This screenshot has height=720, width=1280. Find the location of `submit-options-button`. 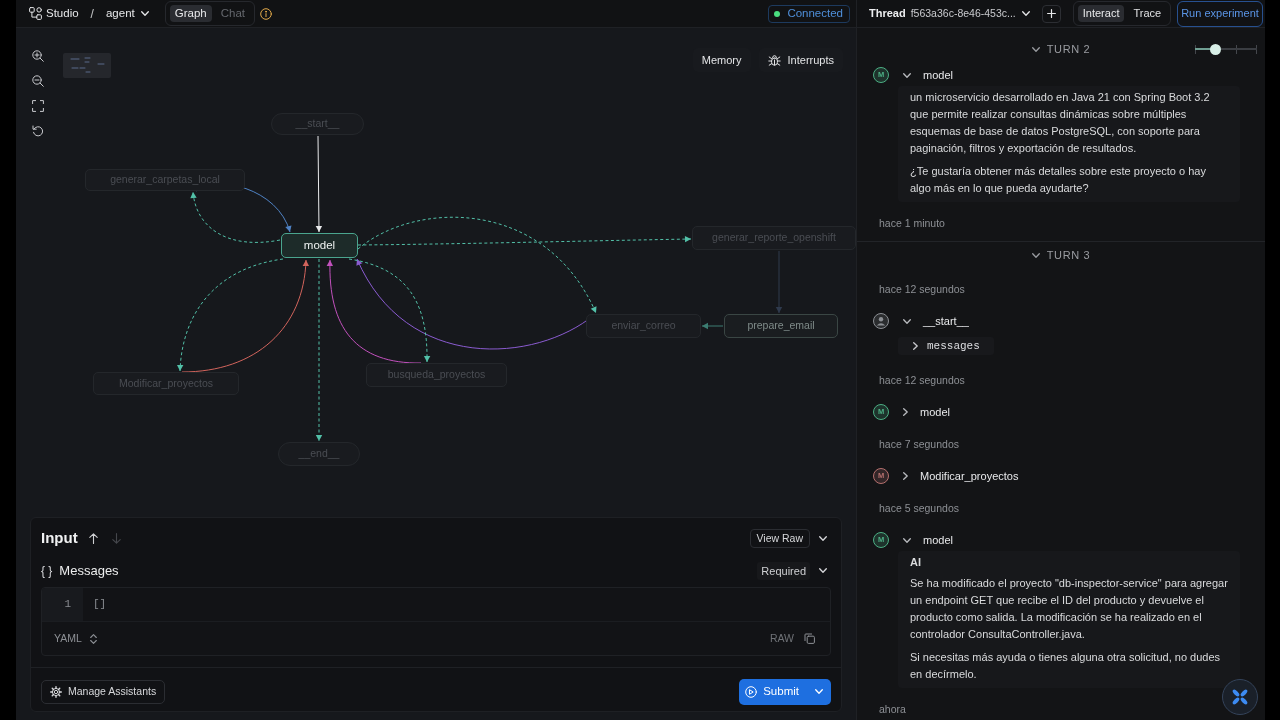

submit-options-button is located at coordinates (819, 691).